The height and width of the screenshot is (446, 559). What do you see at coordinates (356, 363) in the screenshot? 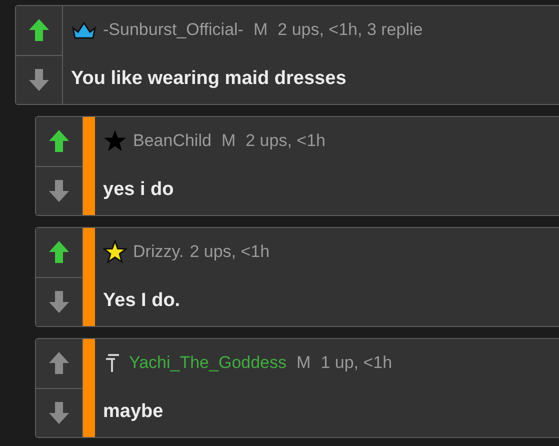
I see `comment-meta: 1 up, <1h` at bounding box center [356, 363].